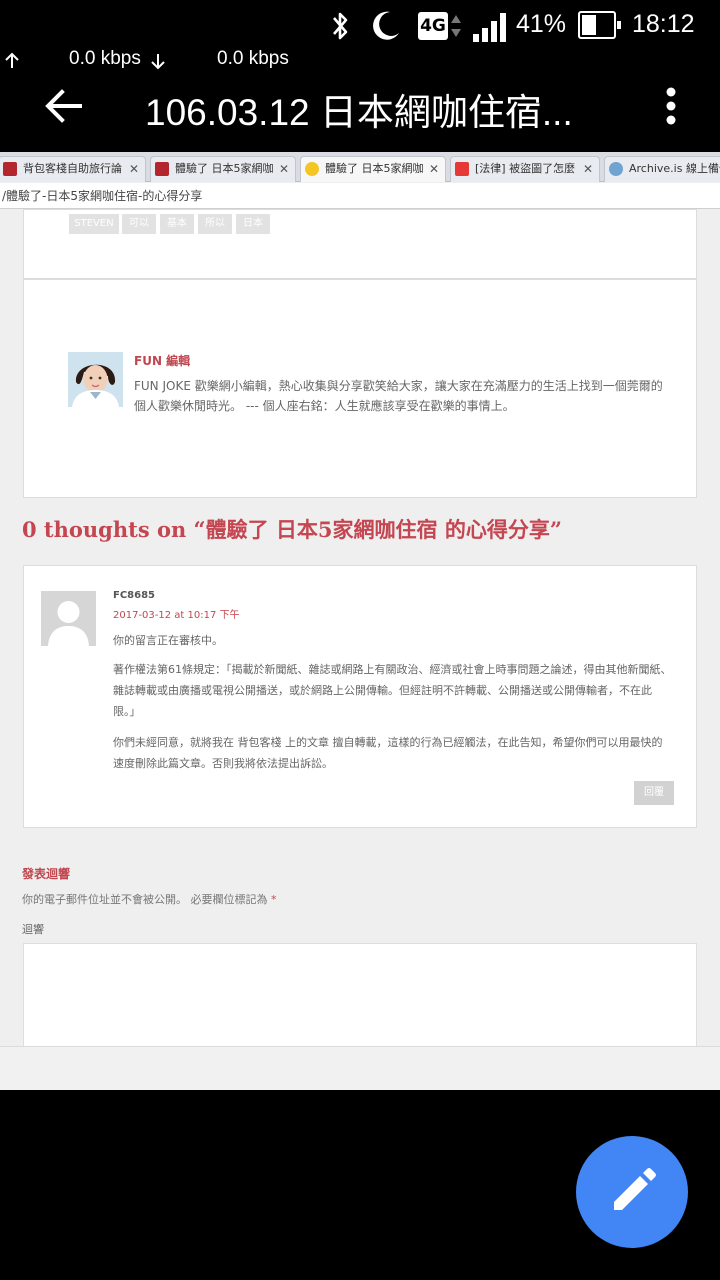 The width and height of the screenshot is (720, 1280). What do you see at coordinates (12, 60) in the screenshot?
I see `upload-arrow-icon` at bounding box center [12, 60].